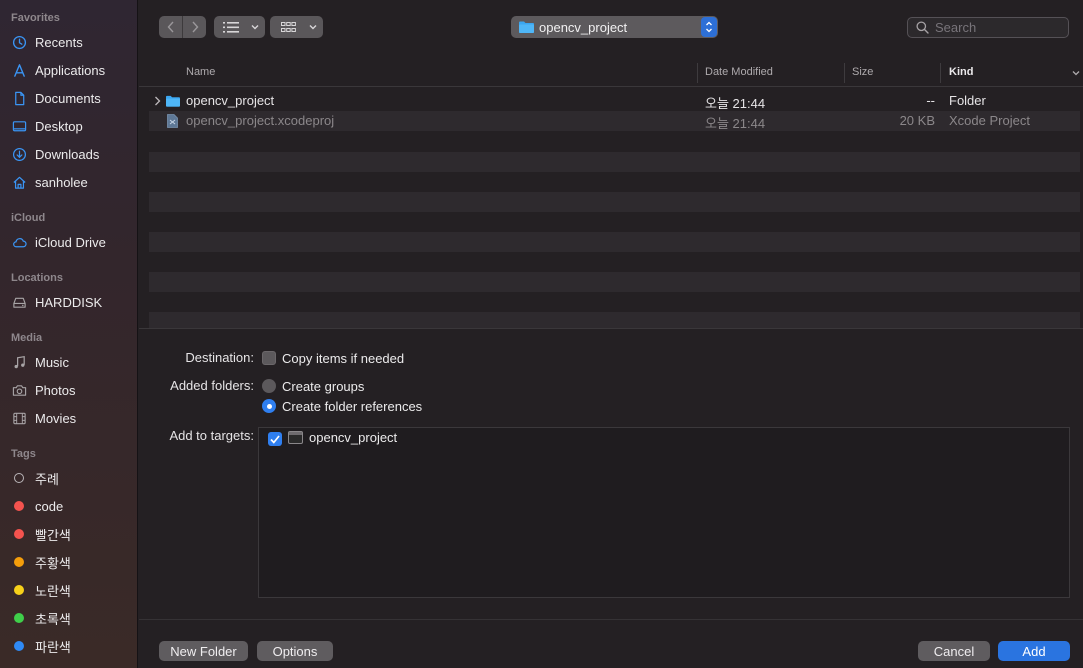  I want to click on cancel-button: Cancel, so click(954, 651).